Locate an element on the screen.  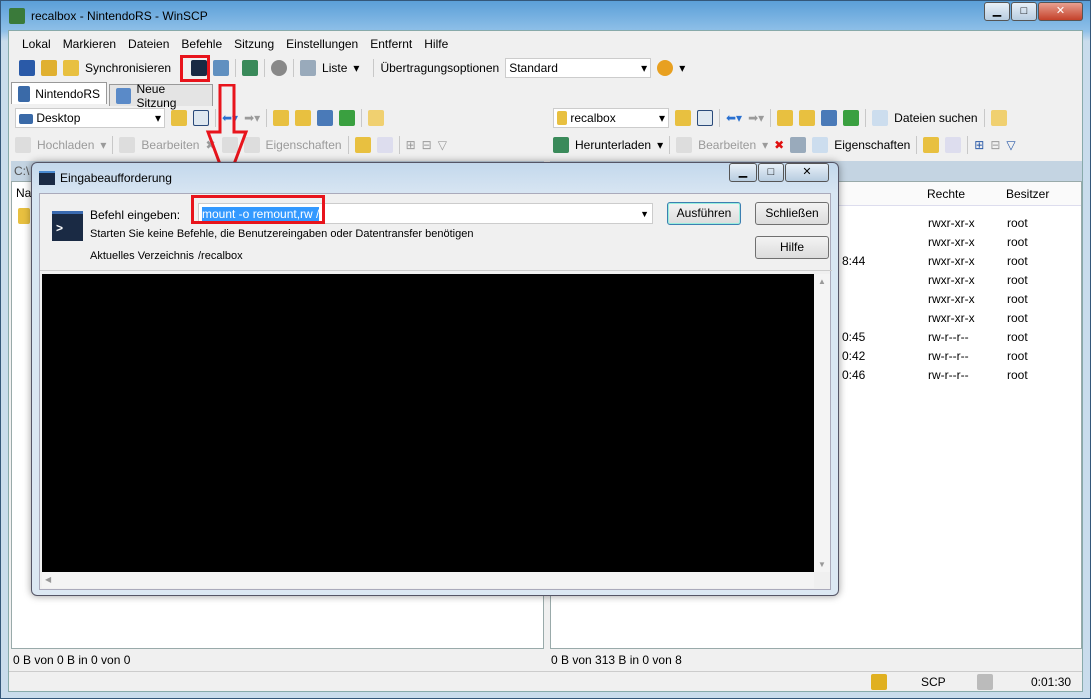
filter-icon is located at coordinates (705, 118).